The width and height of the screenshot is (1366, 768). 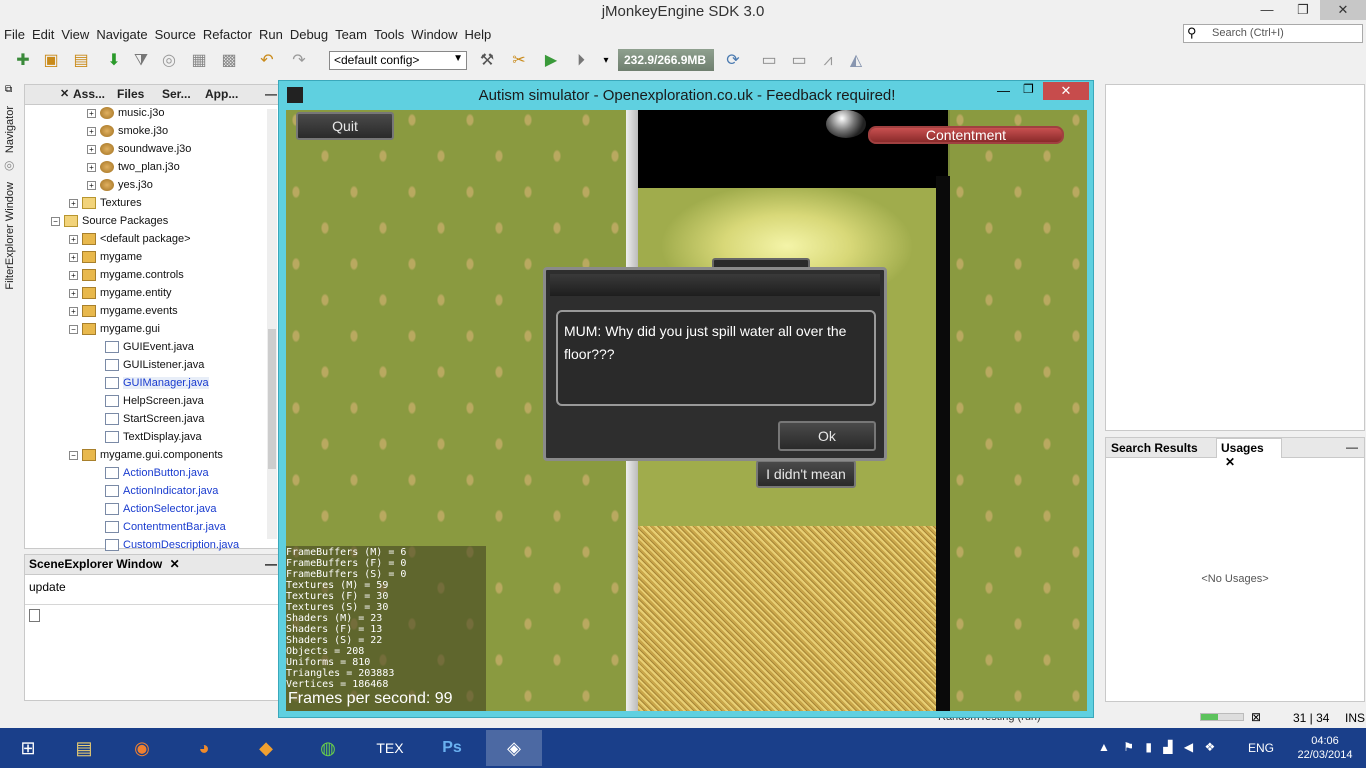 I want to click on tree-item: + smoke.j3o, so click(x=127, y=134).